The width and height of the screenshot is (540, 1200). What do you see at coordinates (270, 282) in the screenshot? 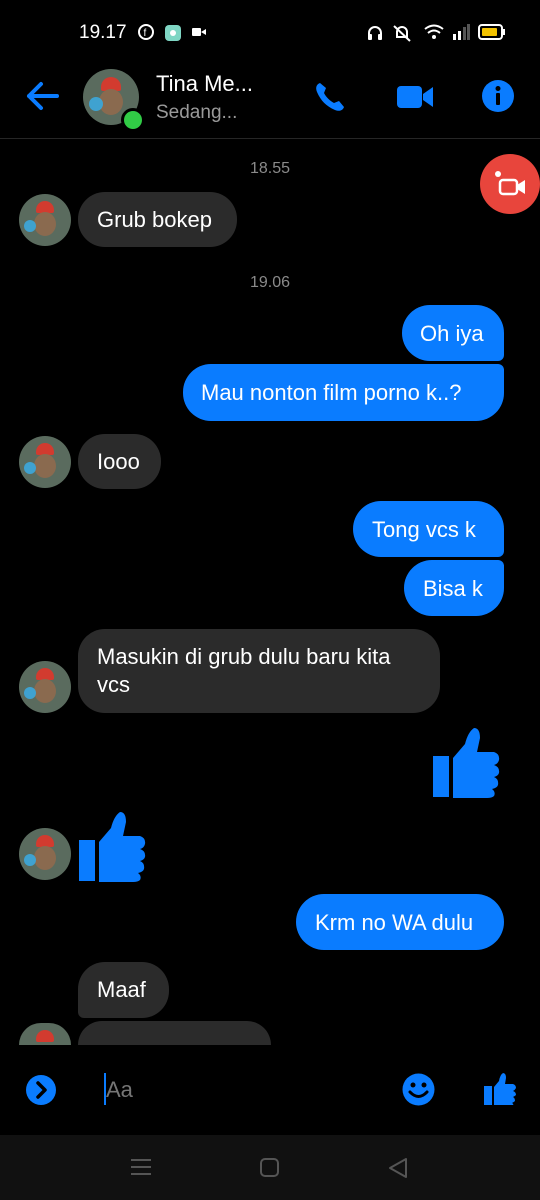
I see `timestamp: 19.06` at bounding box center [270, 282].